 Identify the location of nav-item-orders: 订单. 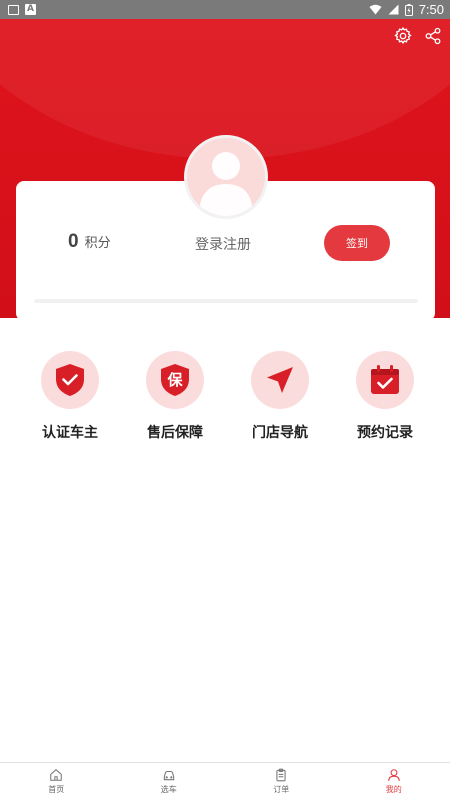
(281, 781).